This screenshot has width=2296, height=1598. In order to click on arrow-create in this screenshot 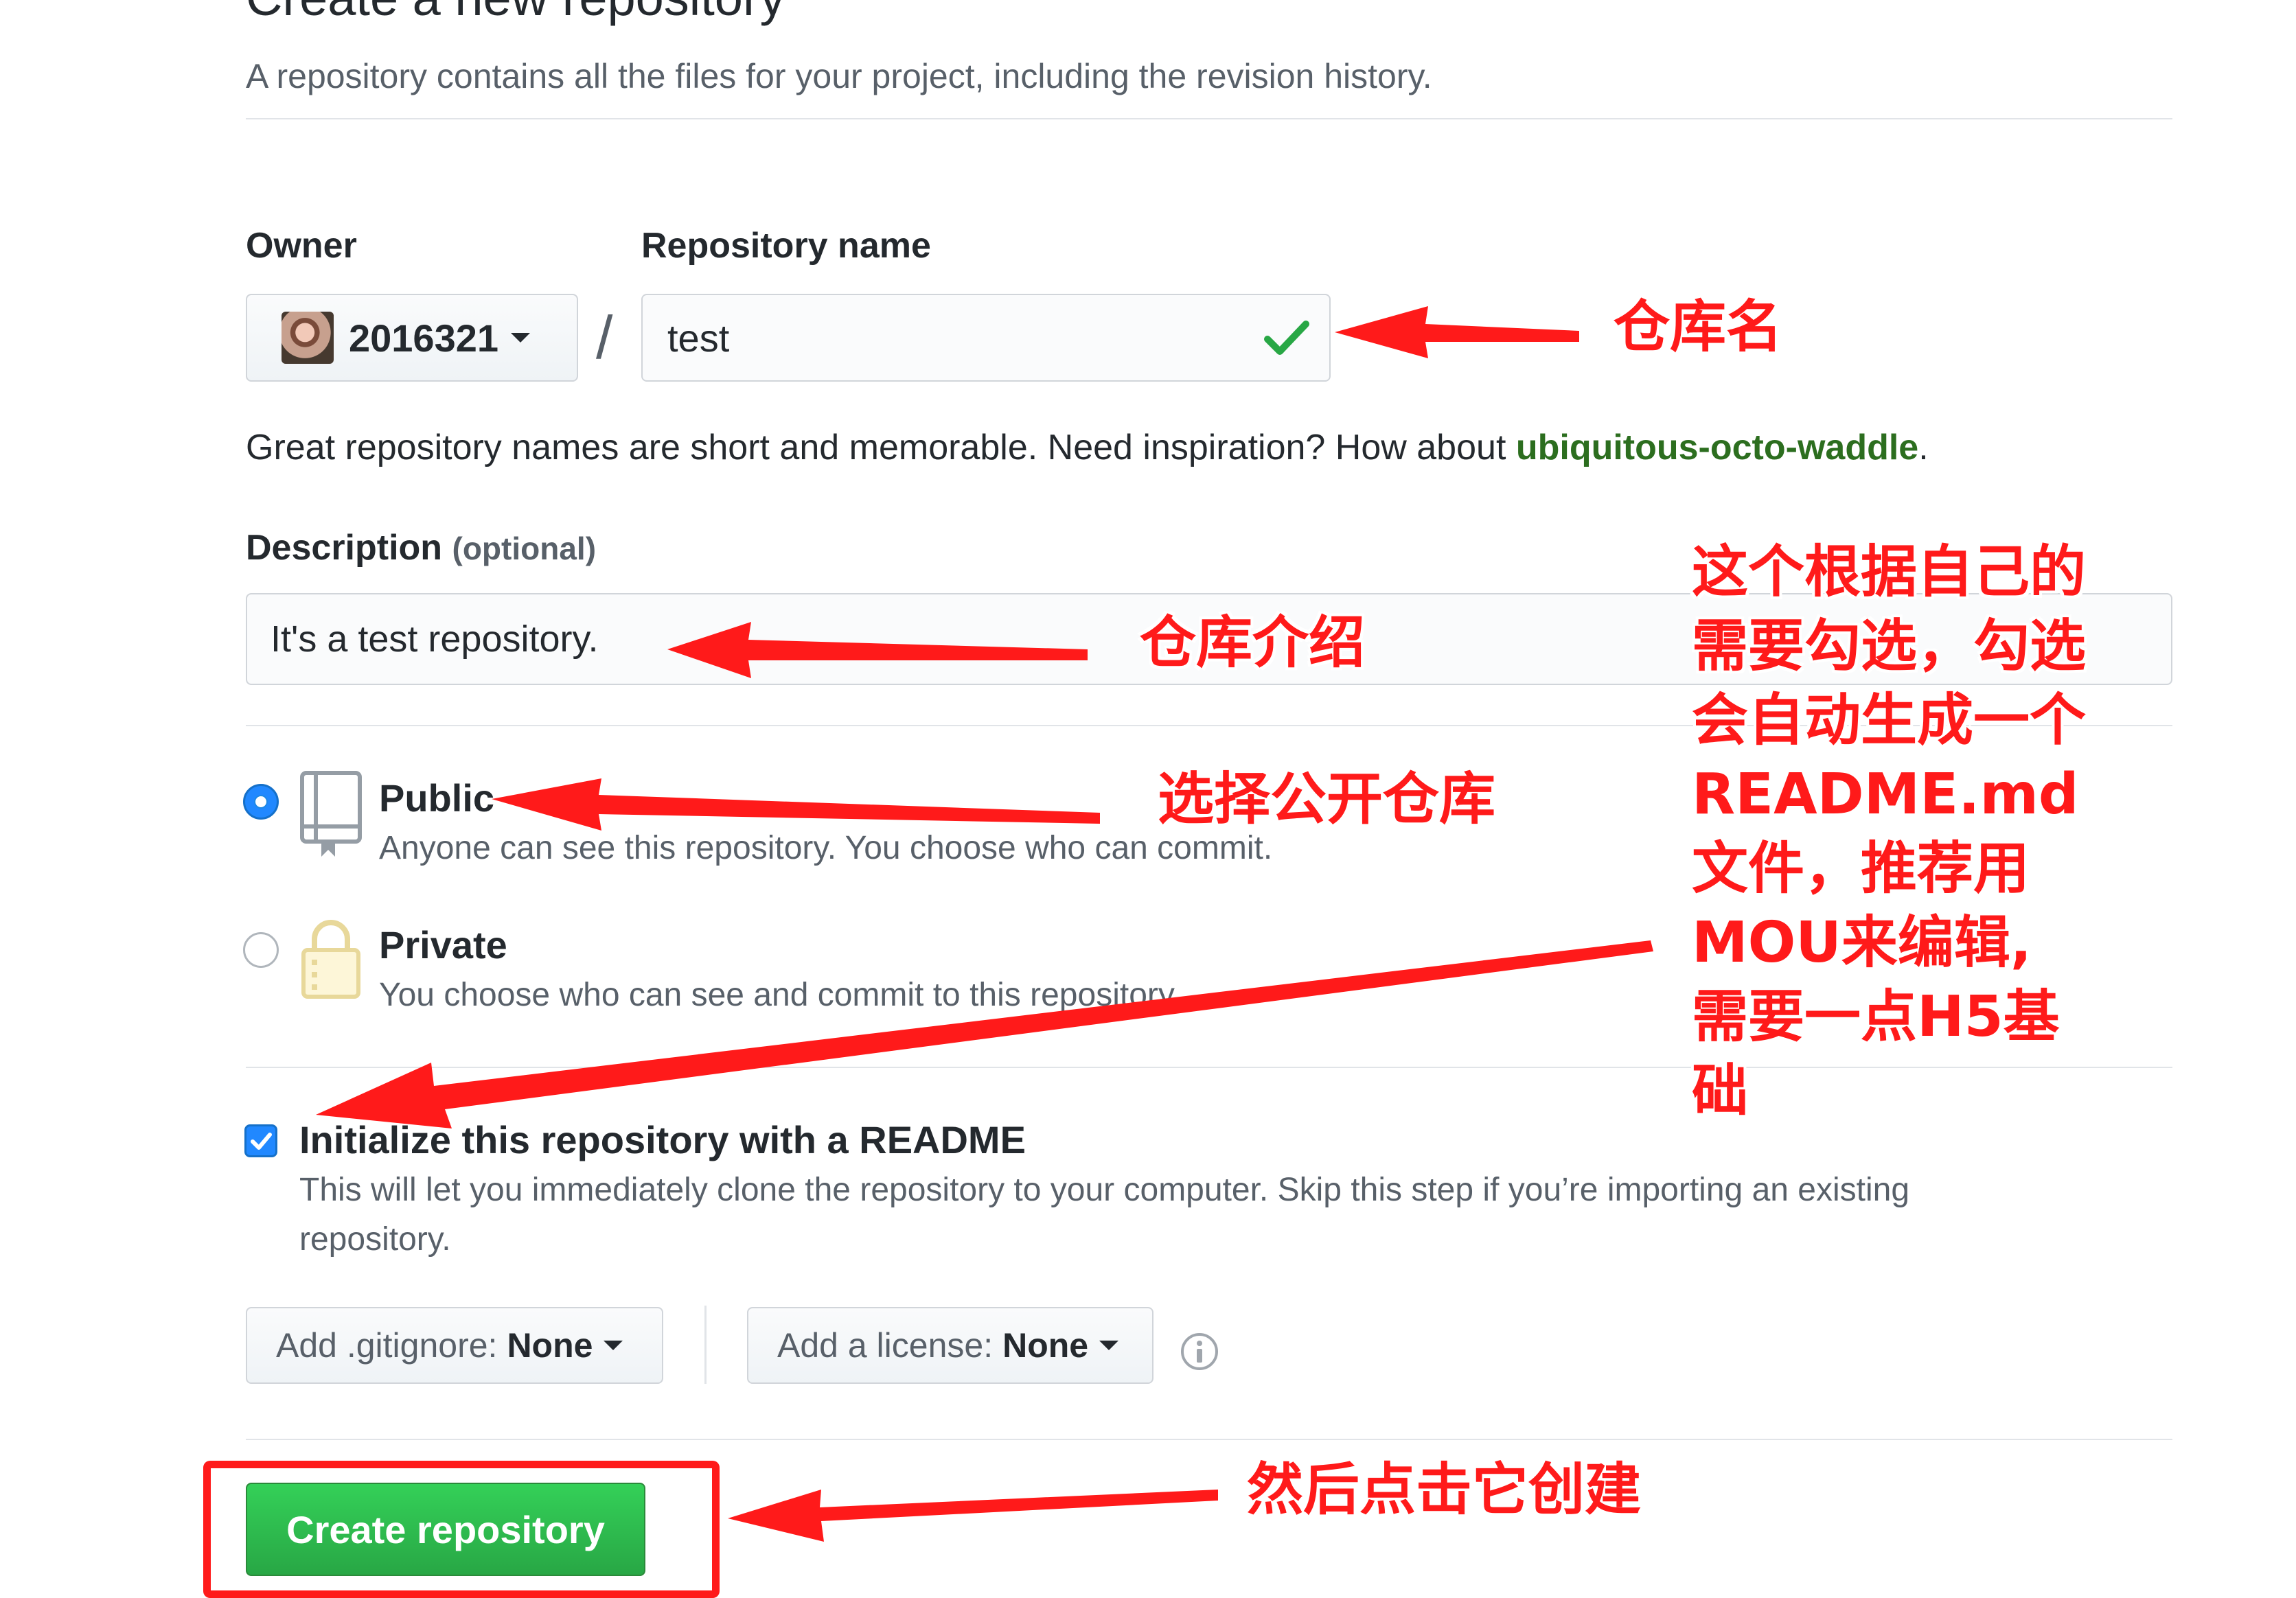, I will do `click(973, 1516)`.